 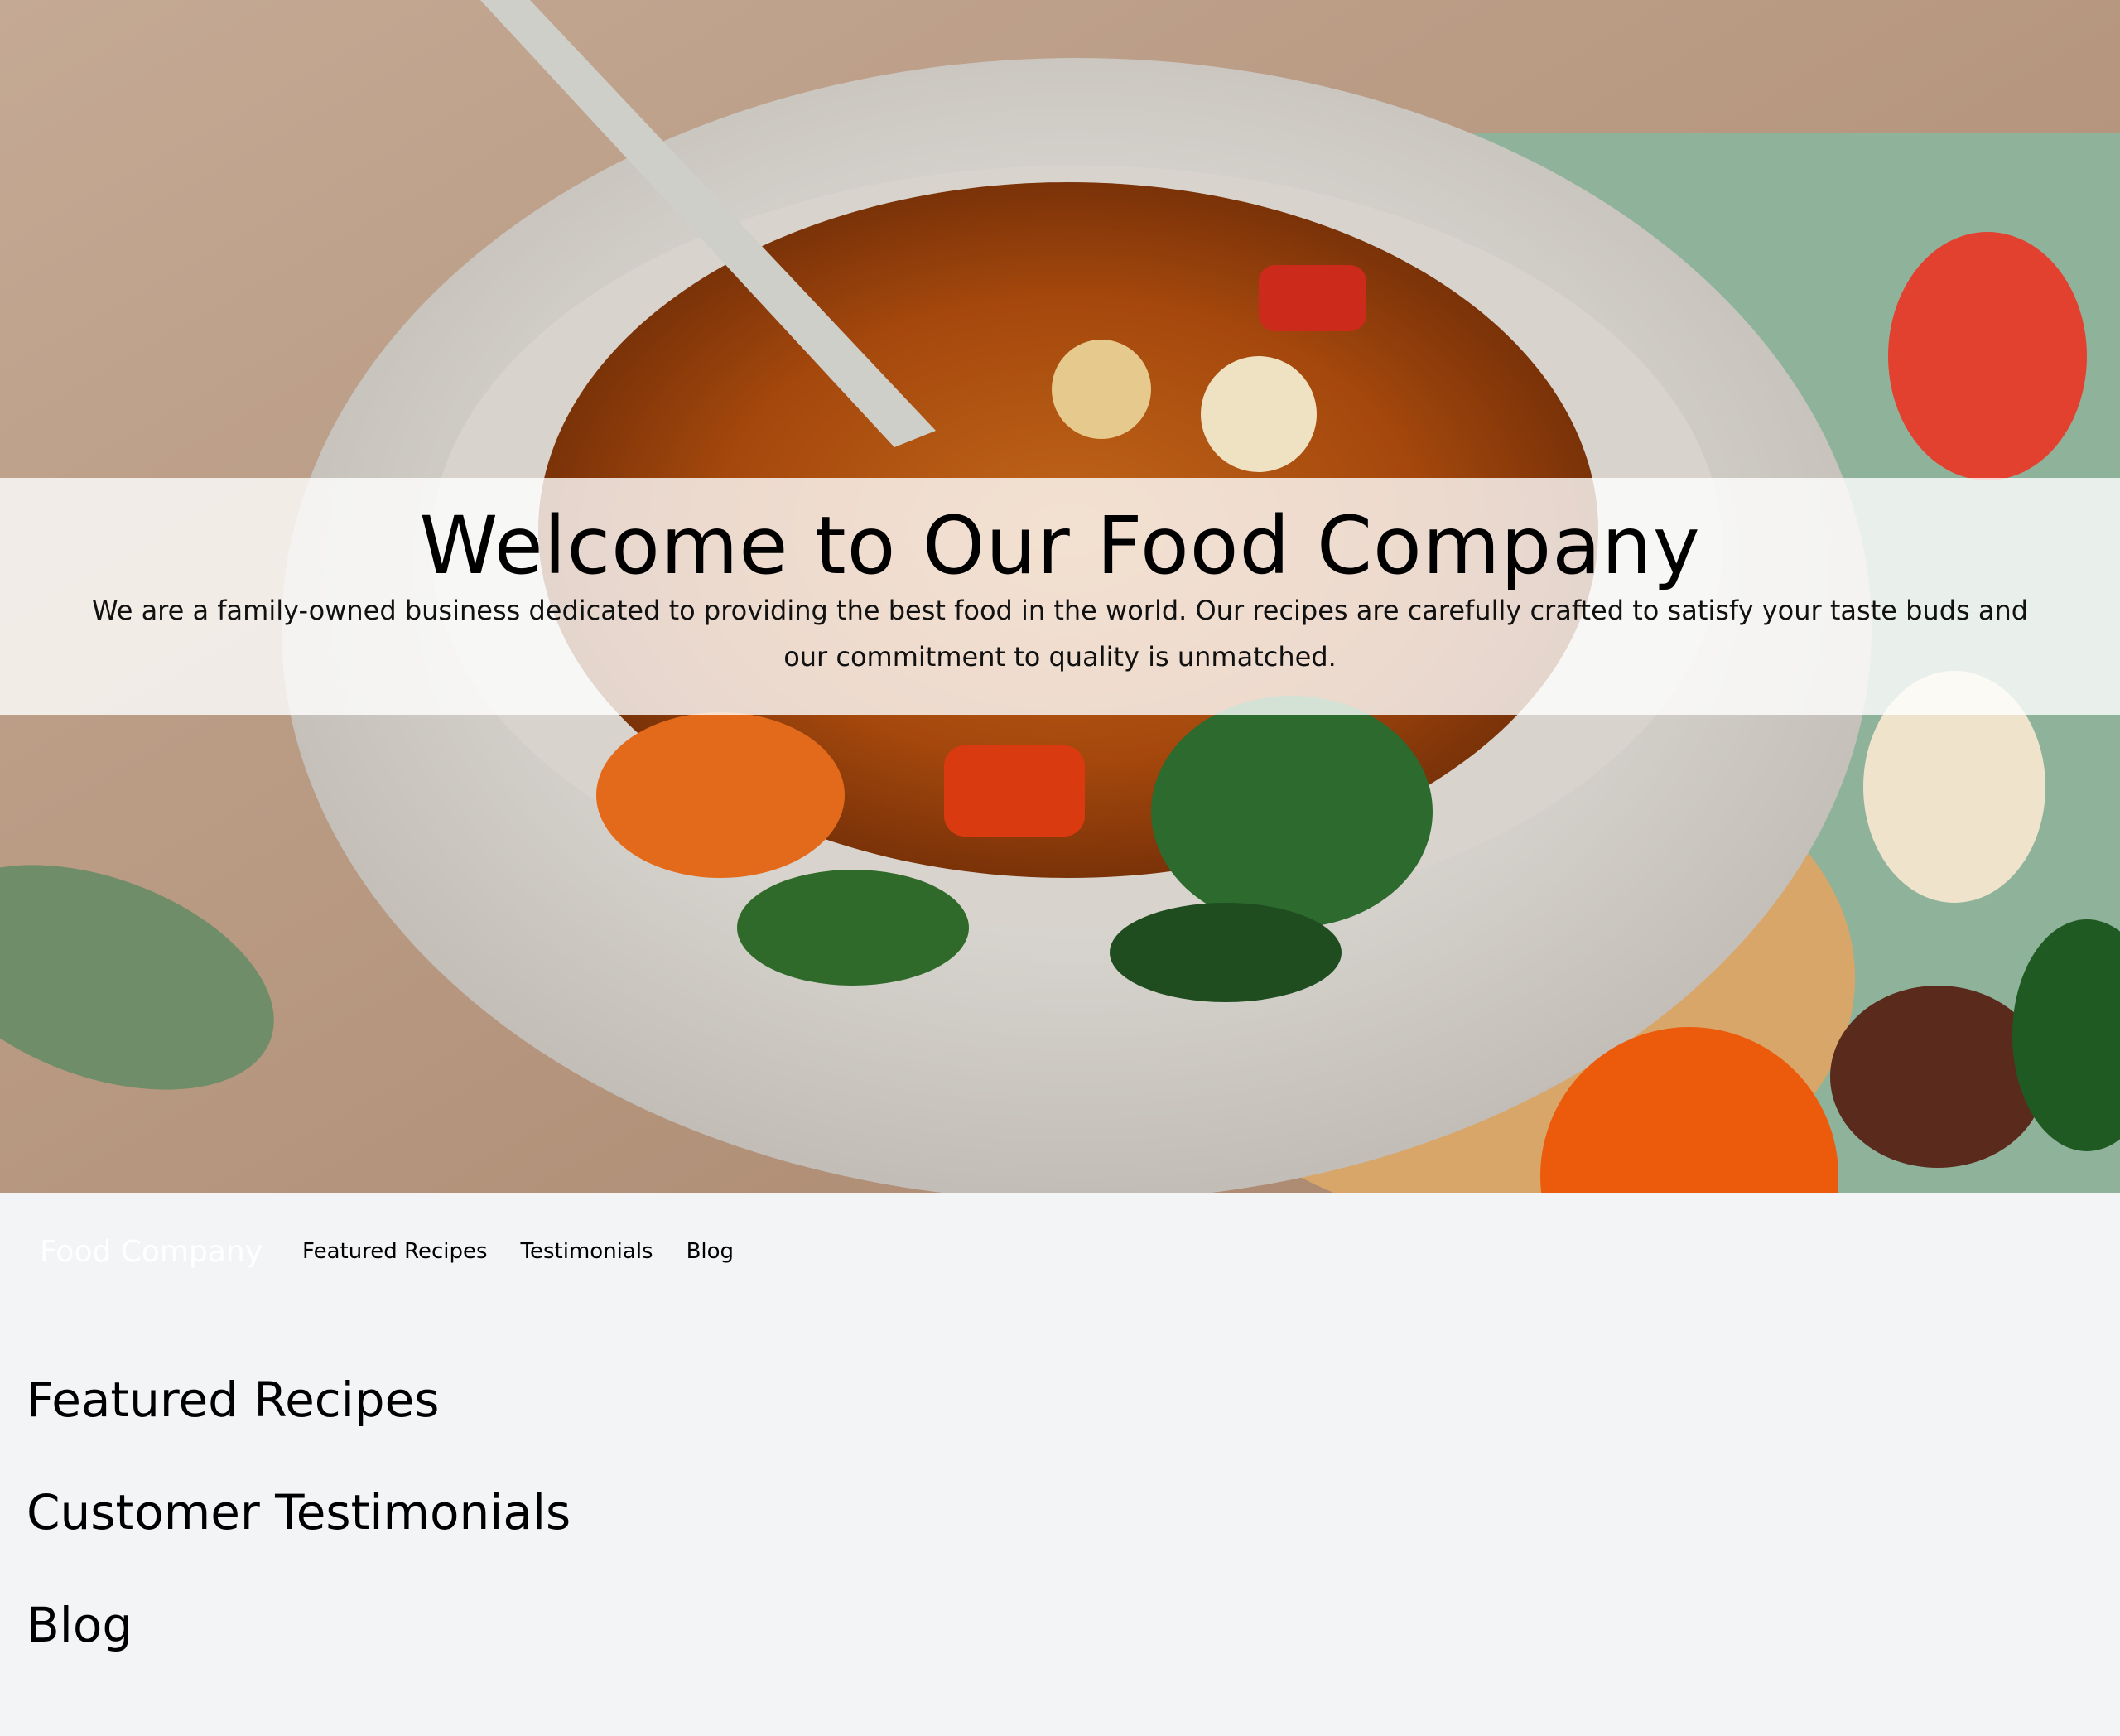 What do you see at coordinates (298, 1648) in the screenshot?
I see `blog-section: Blog` at bounding box center [298, 1648].